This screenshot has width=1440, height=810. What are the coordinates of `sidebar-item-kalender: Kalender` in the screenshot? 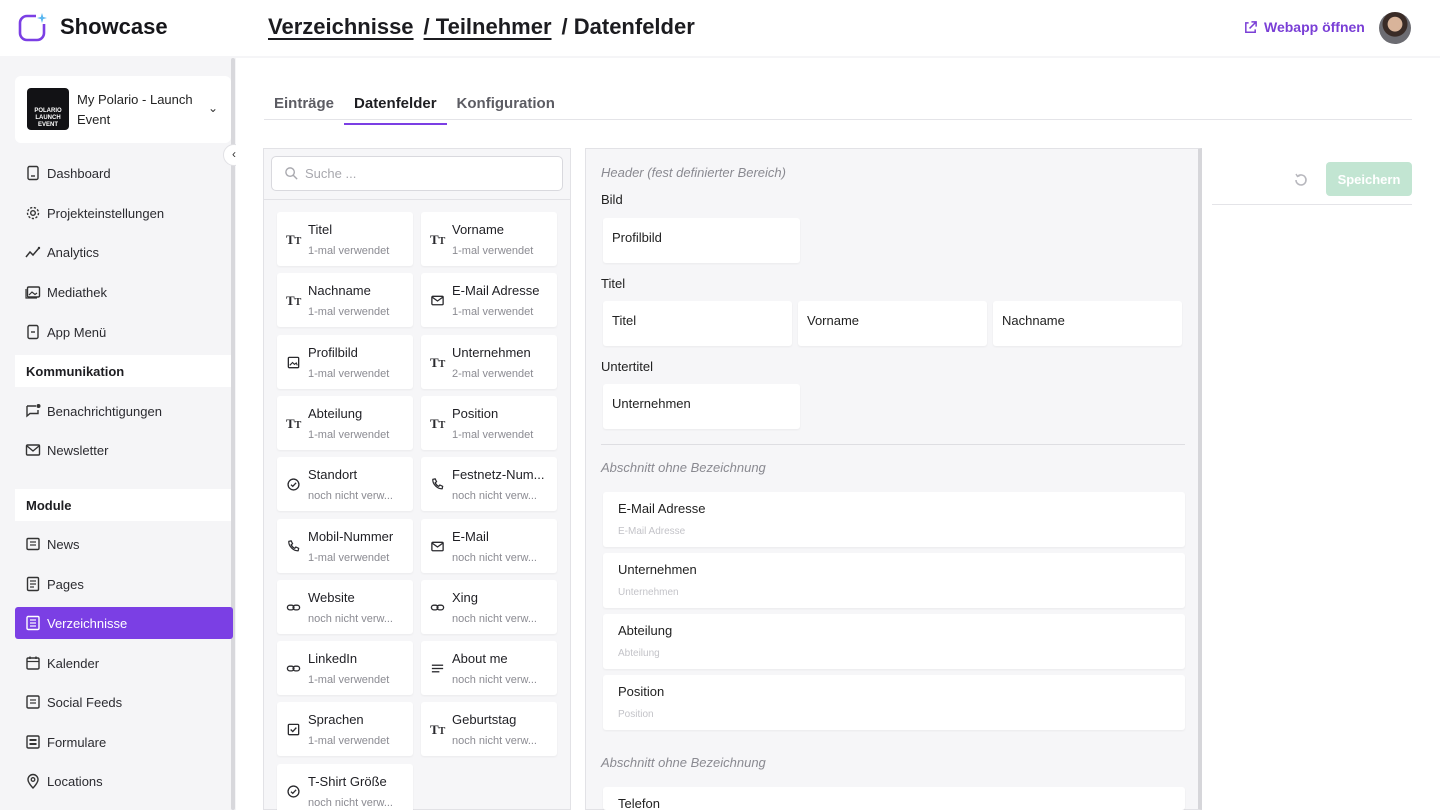 It's located at (124, 663).